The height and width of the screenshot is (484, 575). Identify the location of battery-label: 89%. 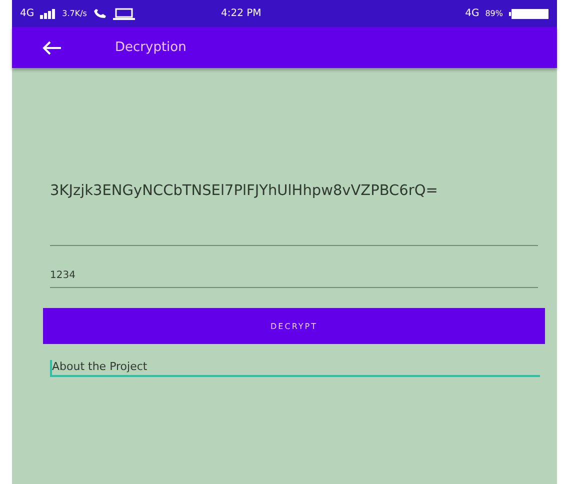
(494, 13).